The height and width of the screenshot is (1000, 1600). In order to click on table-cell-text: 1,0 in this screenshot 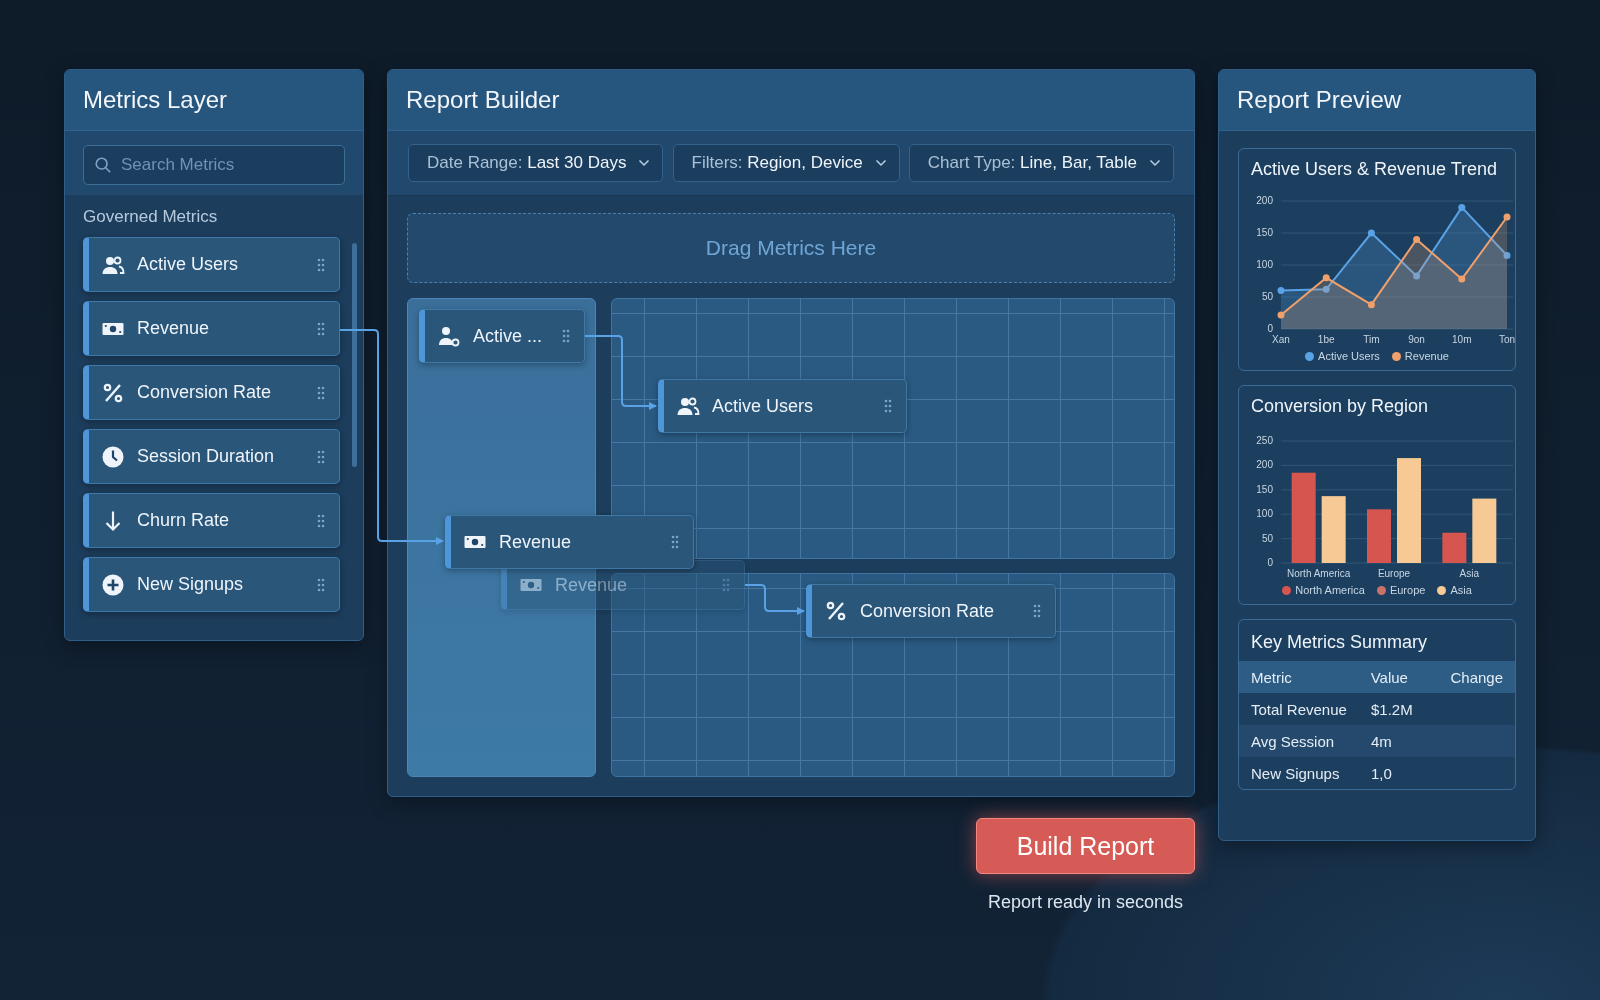, I will do `click(1382, 773)`.